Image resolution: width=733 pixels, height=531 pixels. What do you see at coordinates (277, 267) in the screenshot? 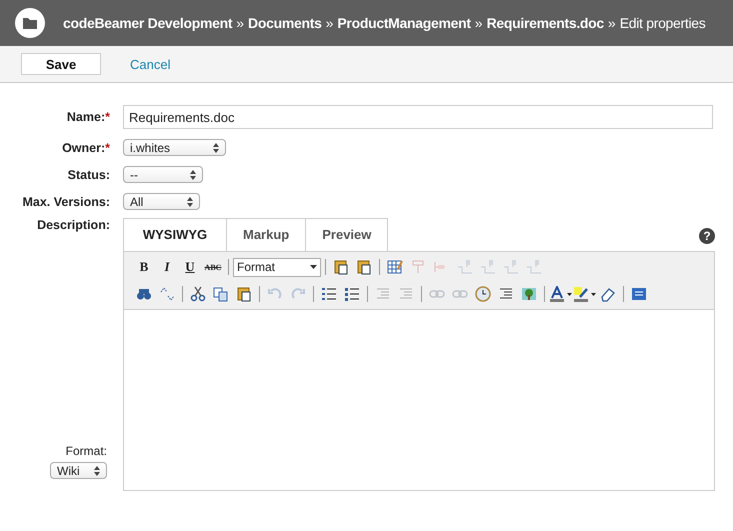
I see `format-select: Format` at bounding box center [277, 267].